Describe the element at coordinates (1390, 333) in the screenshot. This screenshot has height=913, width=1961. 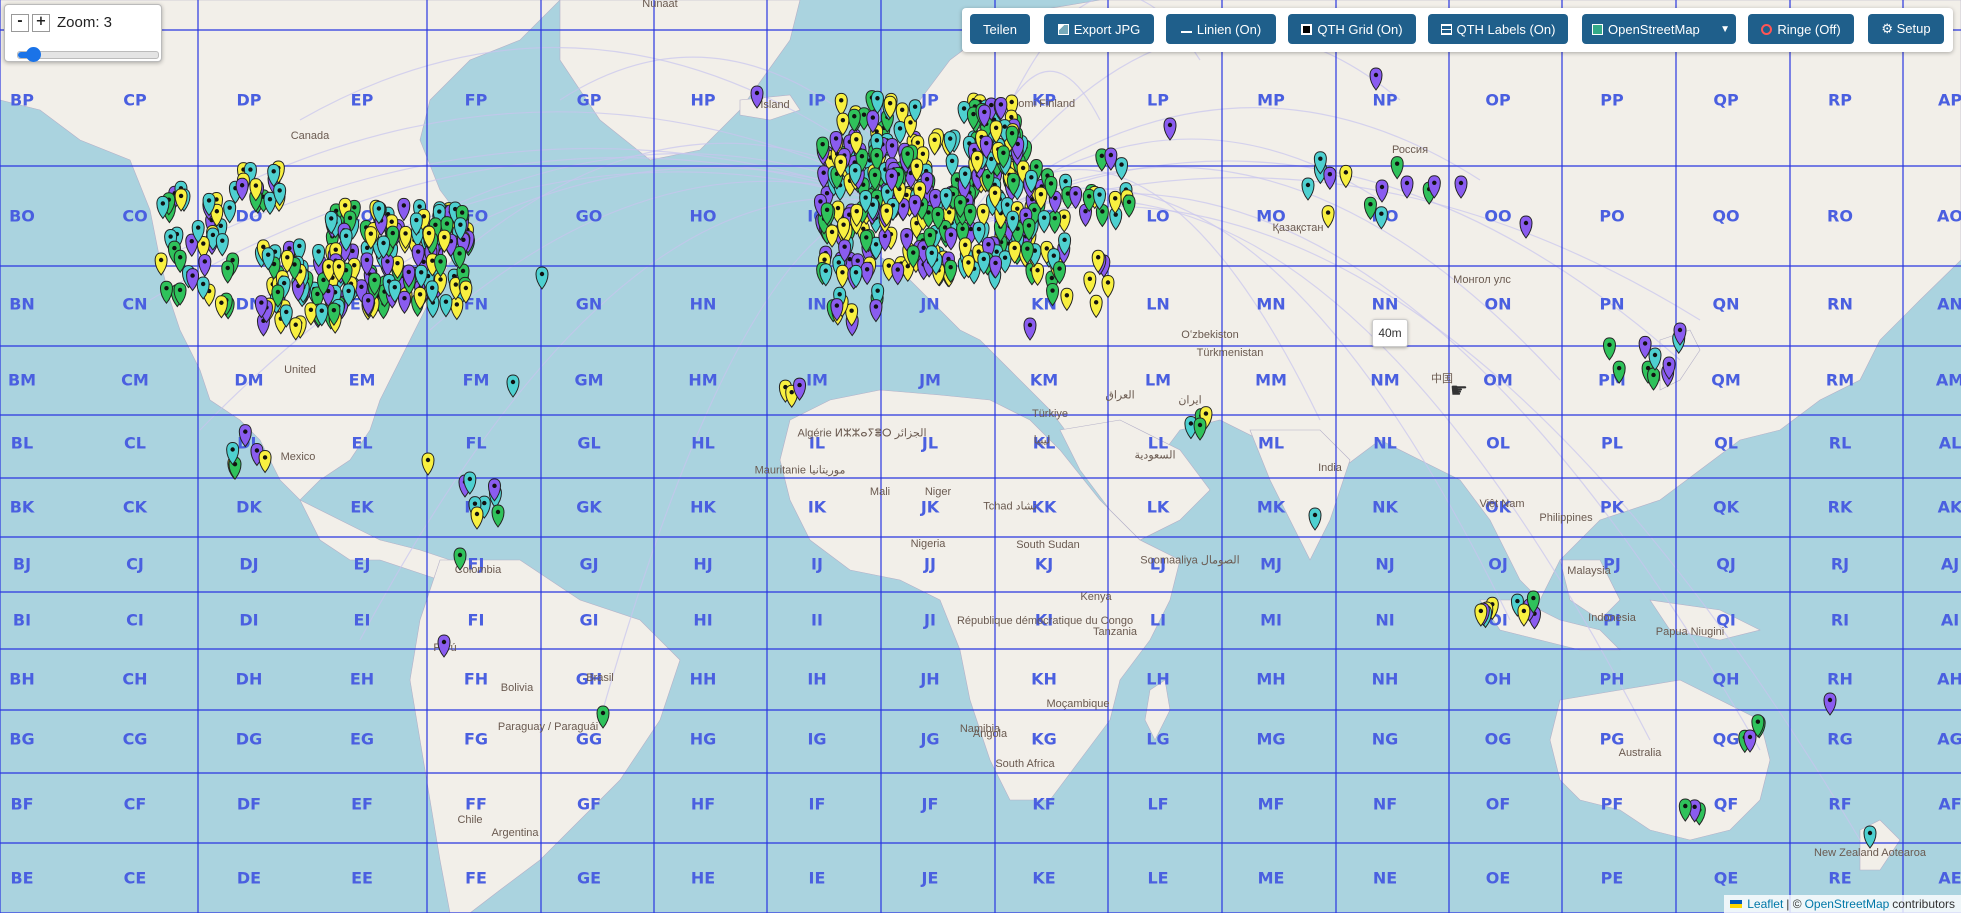
I see `band-tooltip: 40m` at that location.